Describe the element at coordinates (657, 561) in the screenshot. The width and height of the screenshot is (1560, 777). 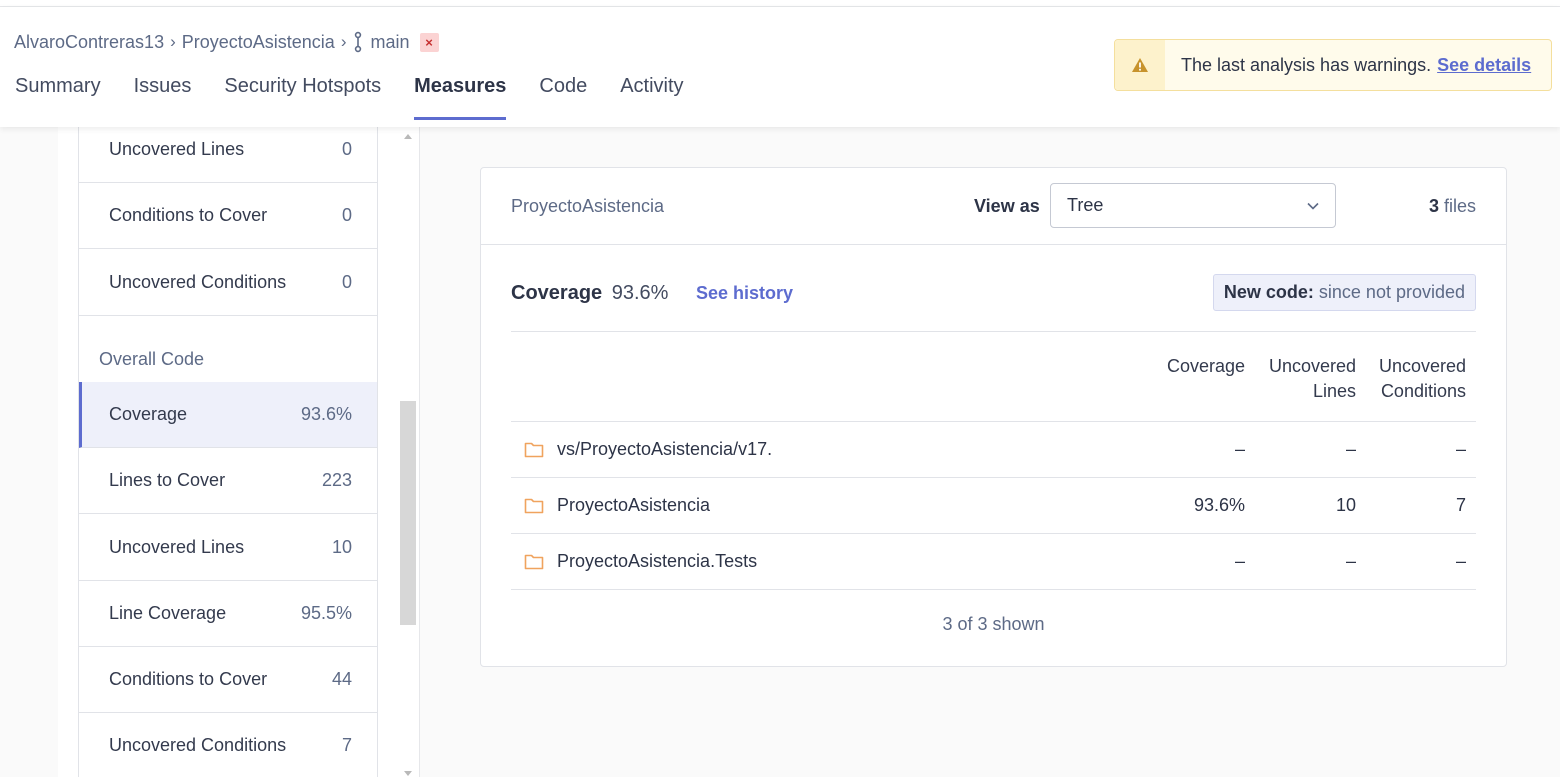
I see `row-name: ProyectoAsistencia.Tests` at that location.